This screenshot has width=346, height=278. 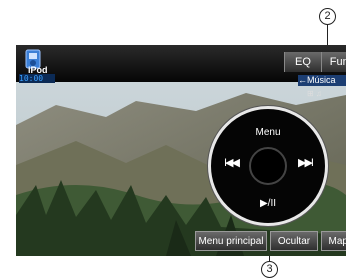 What do you see at coordinates (302, 62) in the screenshot?
I see `tab-eq: EQ` at bounding box center [302, 62].